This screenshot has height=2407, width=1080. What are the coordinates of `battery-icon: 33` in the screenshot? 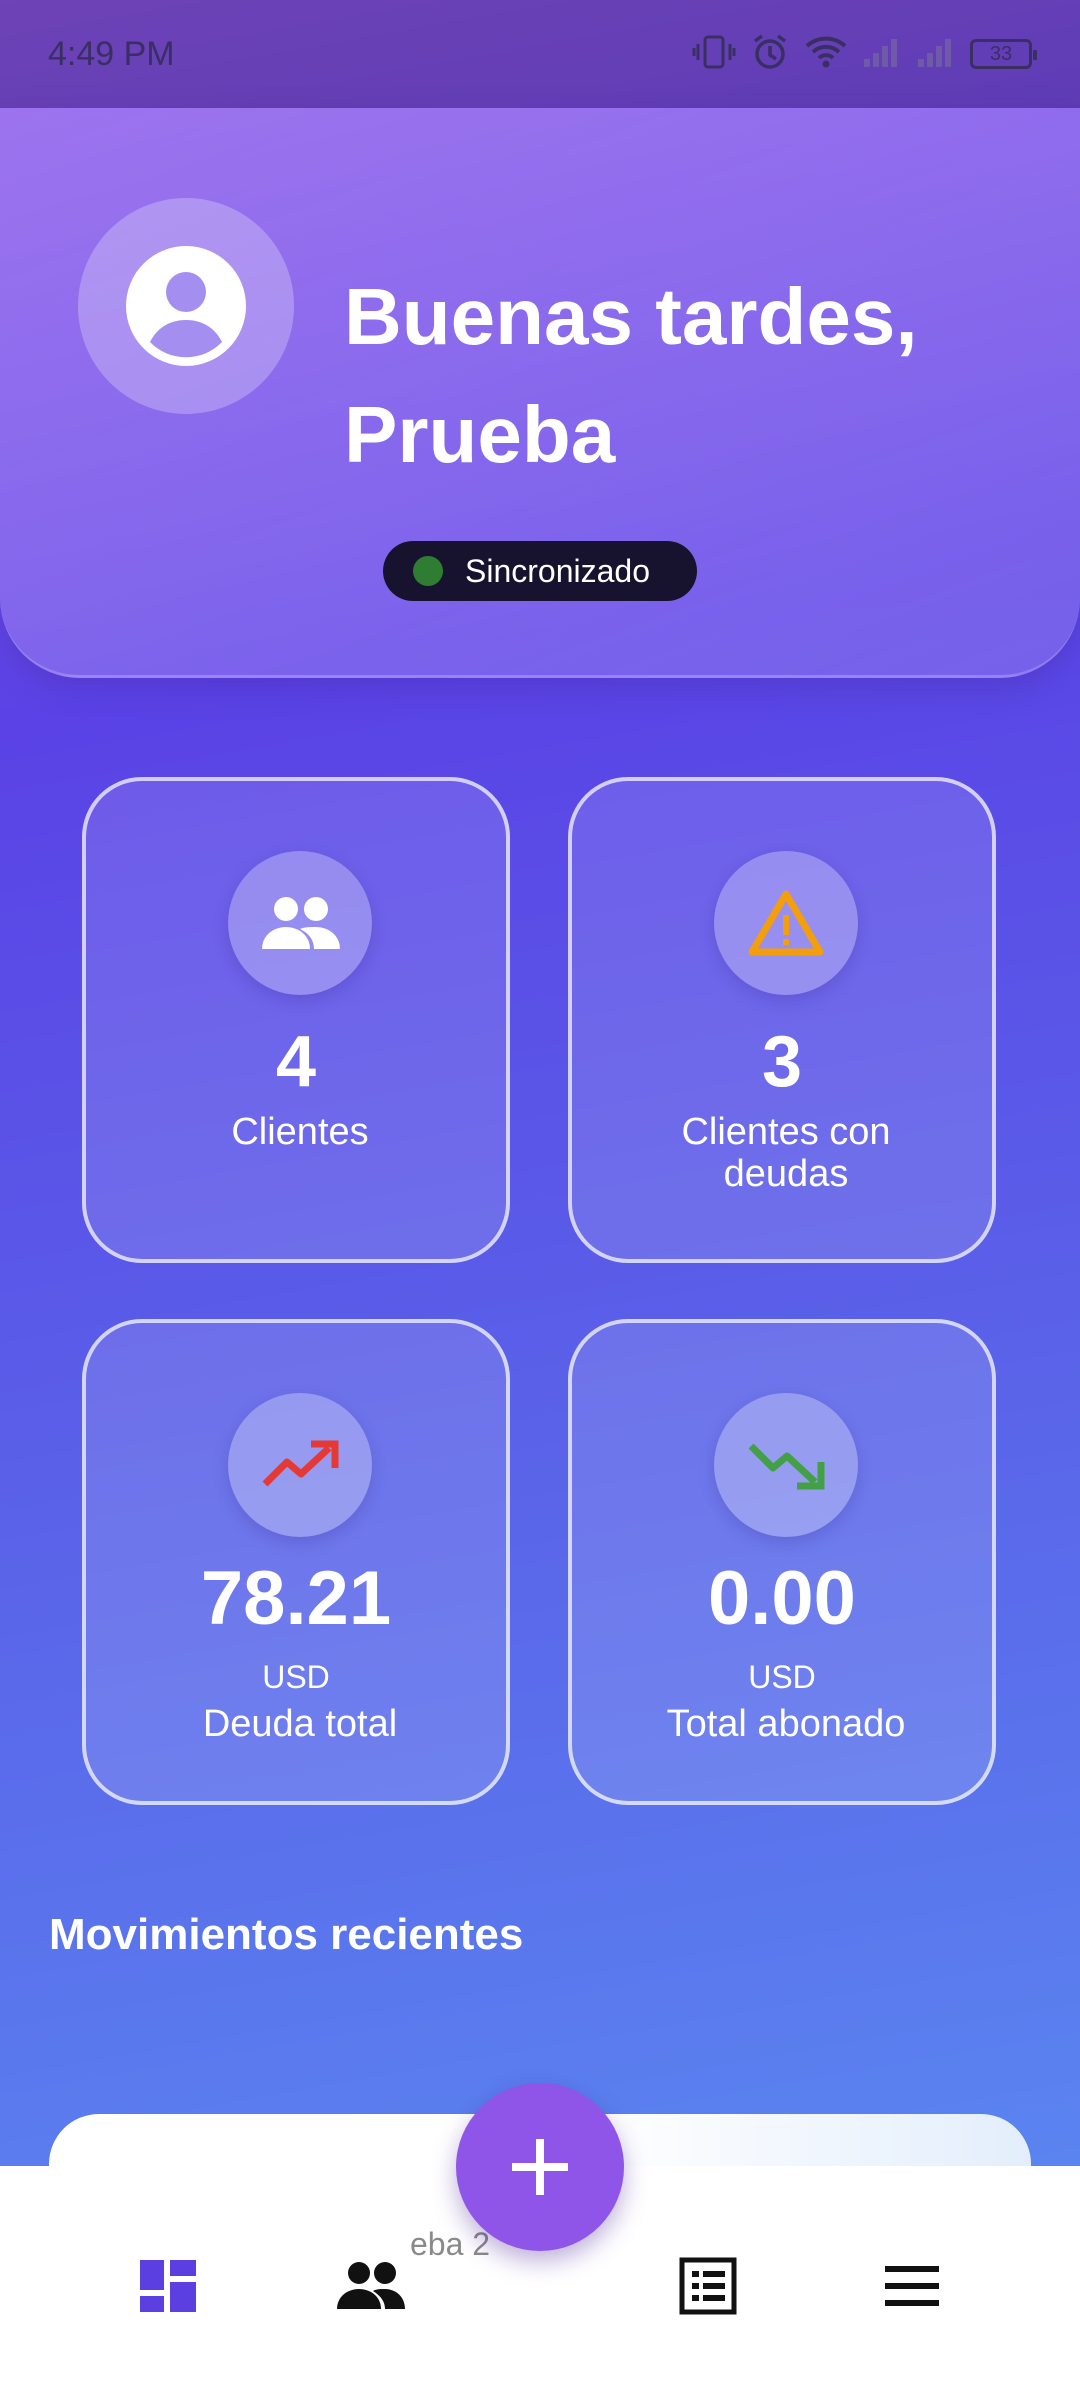 It's located at (1003, 54).